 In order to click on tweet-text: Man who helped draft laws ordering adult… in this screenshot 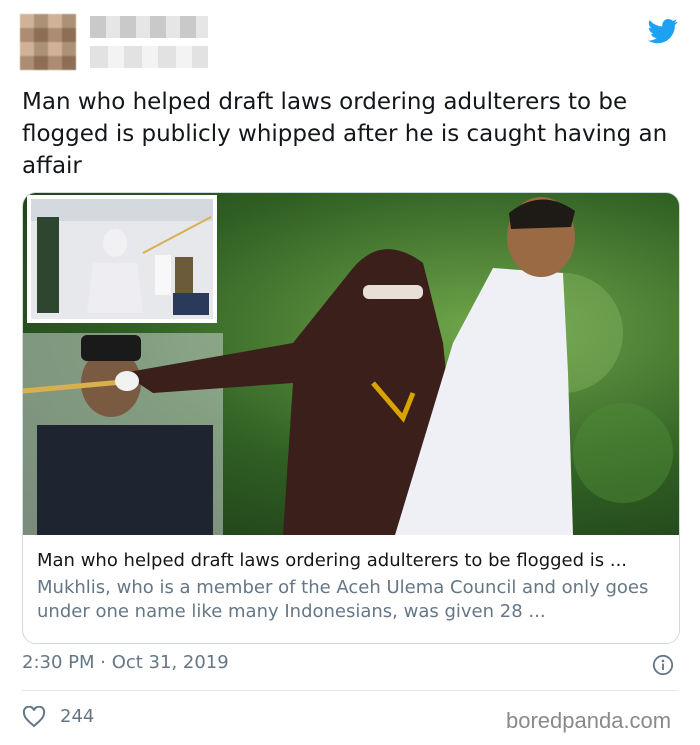, I will do `click(345, 134)`.